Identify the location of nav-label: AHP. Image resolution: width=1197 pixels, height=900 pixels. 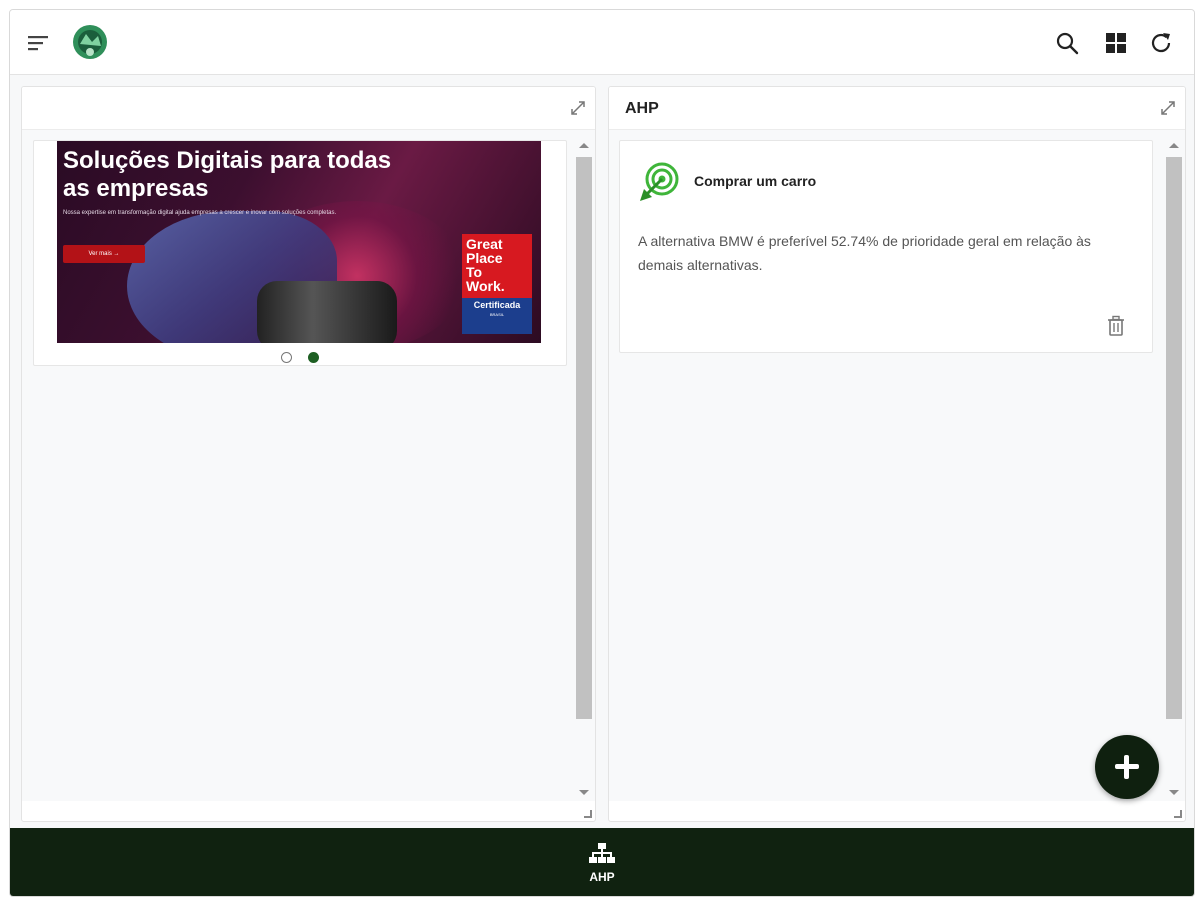
(602, 877).